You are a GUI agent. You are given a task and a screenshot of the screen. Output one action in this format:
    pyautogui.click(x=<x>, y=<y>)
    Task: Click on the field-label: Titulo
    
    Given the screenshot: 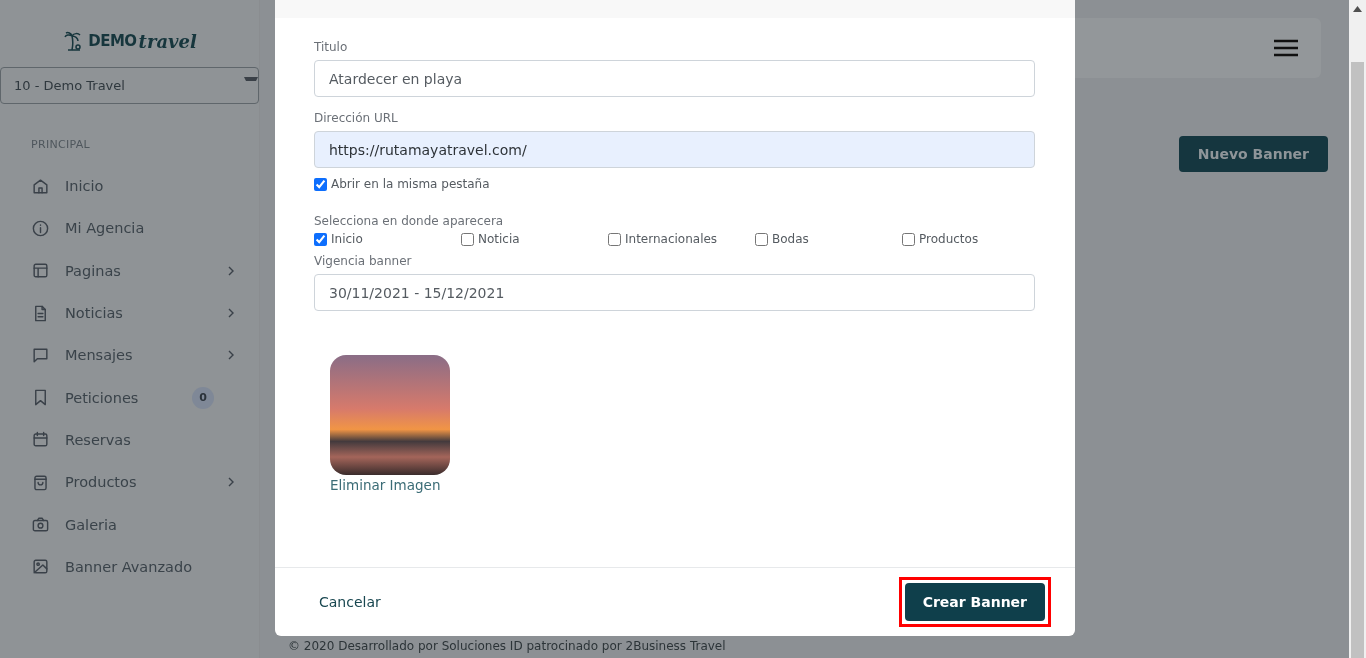 What is the action you would take?
    pyautogui.click(x=331, y=47)
    